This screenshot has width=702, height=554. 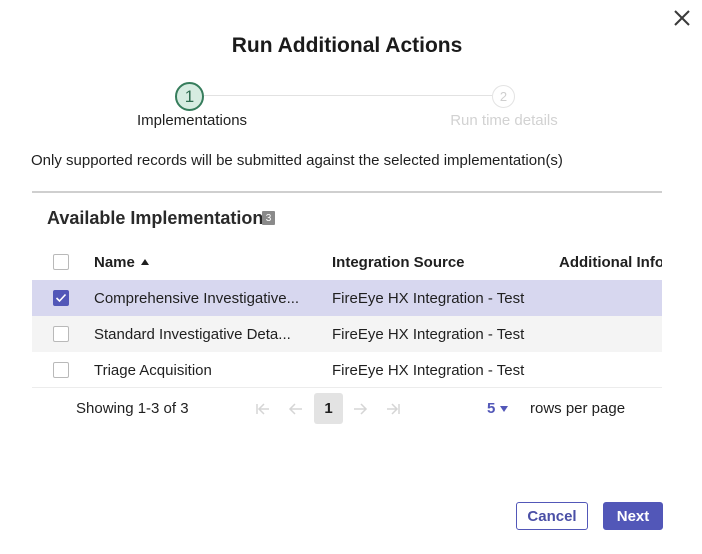 I want to click on next-page-button, so click(x=360, y=409).